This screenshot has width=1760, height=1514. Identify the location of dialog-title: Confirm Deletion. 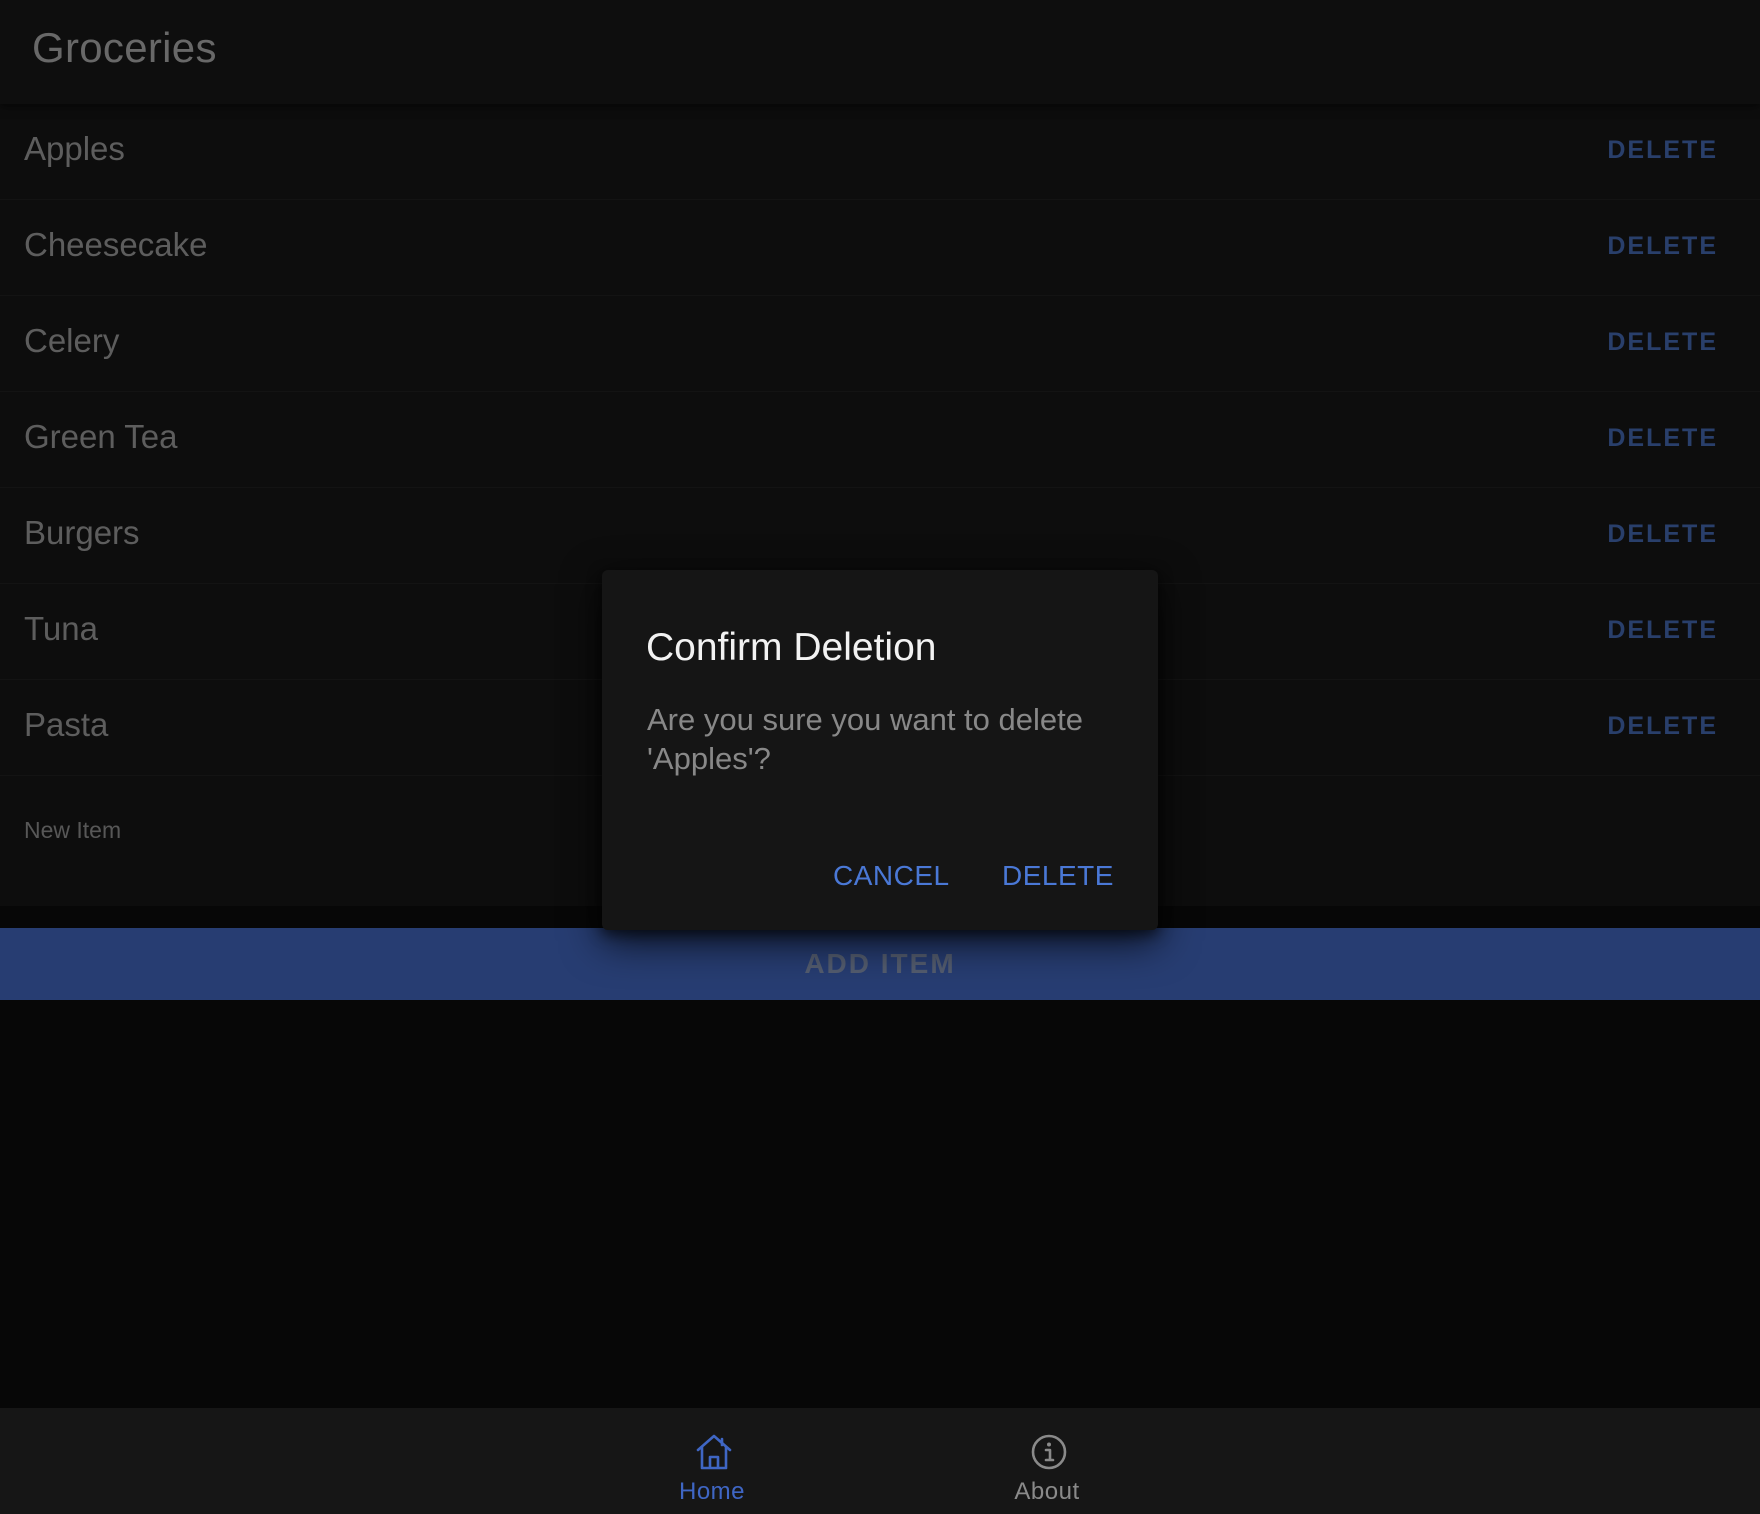
(791, 647).